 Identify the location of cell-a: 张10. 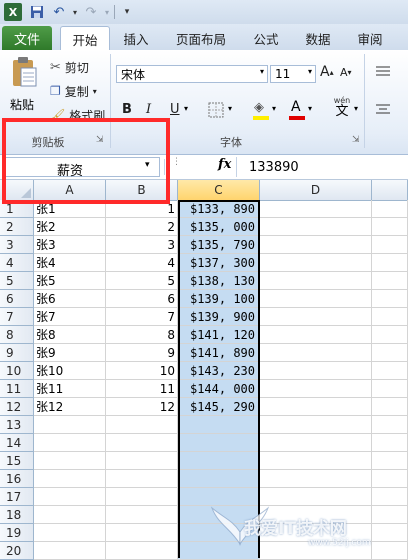
(70, 371).